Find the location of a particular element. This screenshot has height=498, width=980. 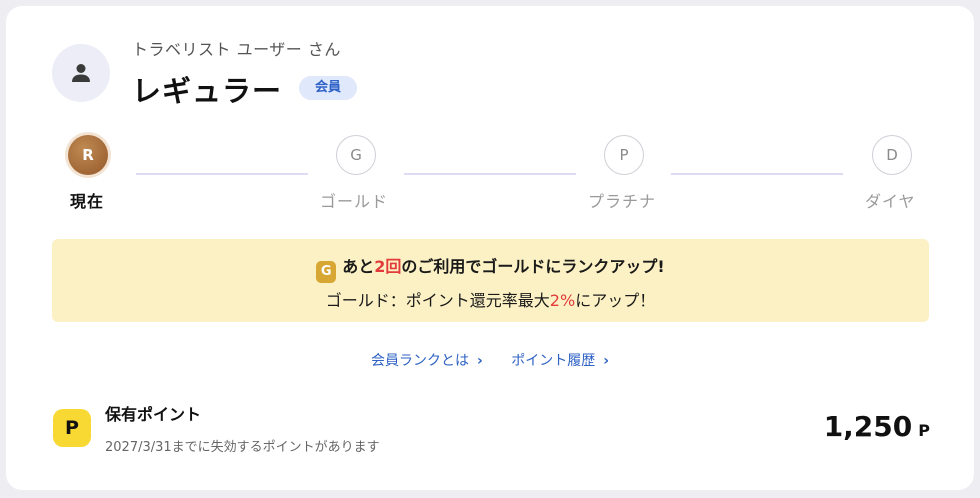

expiry-note: 2027/3/31までに失効するポイントがあります is located at coordinates (242, 447).